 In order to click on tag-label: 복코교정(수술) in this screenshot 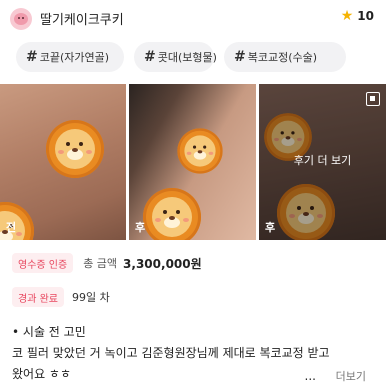, I will do `click(282, 57)`.